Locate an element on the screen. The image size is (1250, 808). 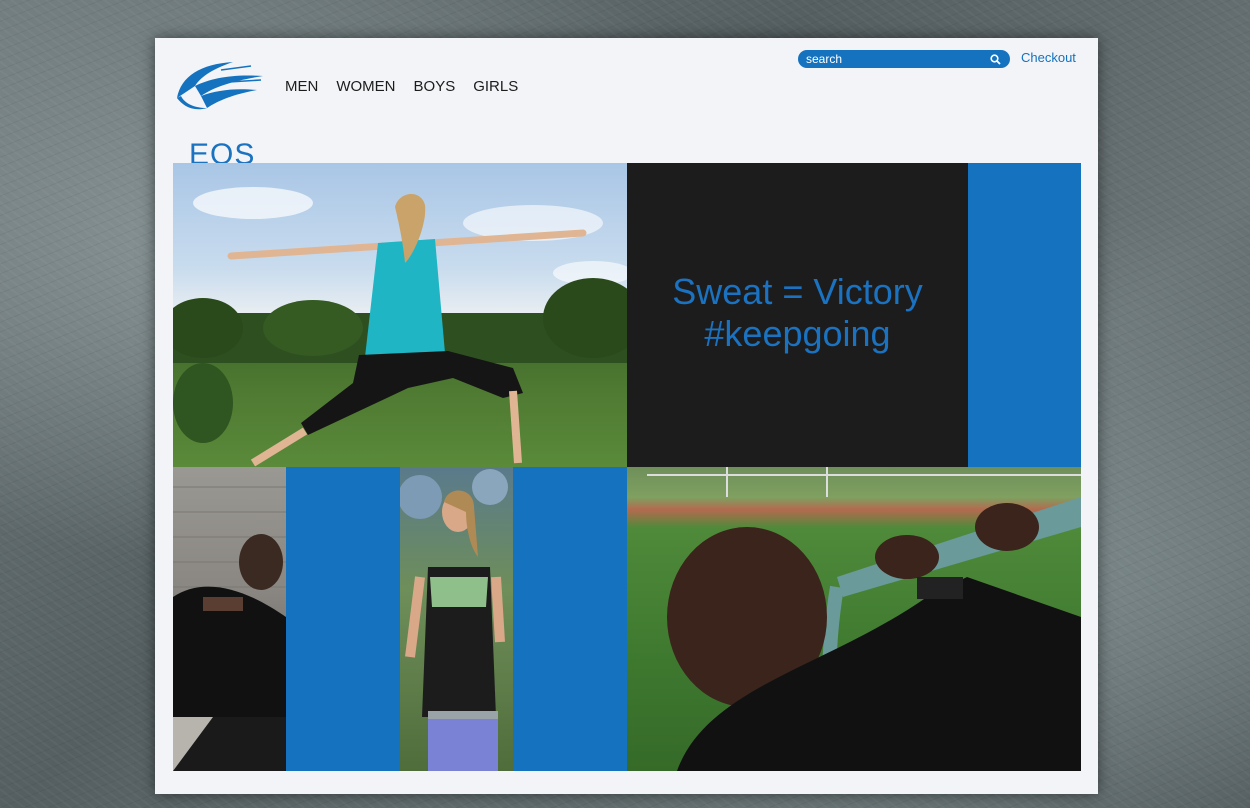
nav-item-girls: GIRLS is located at coordinates (495, 86).